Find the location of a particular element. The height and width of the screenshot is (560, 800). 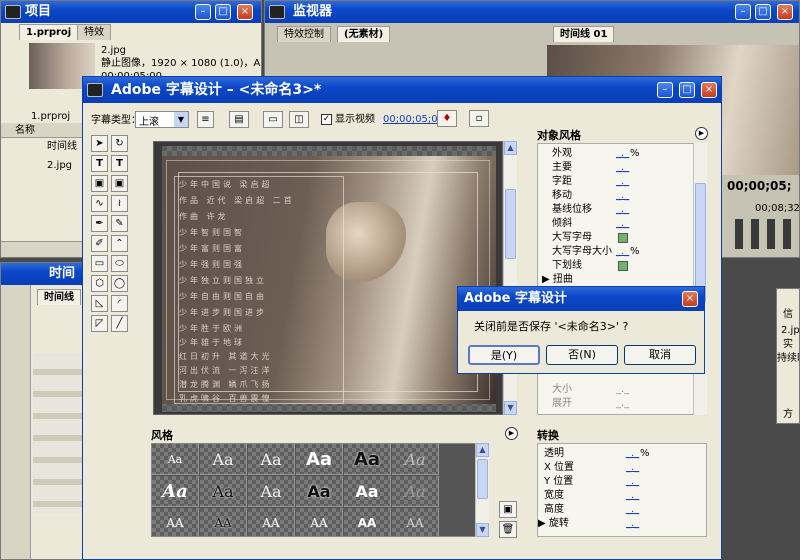

prop-height-value: _._ is located at coordinates (632, 509).